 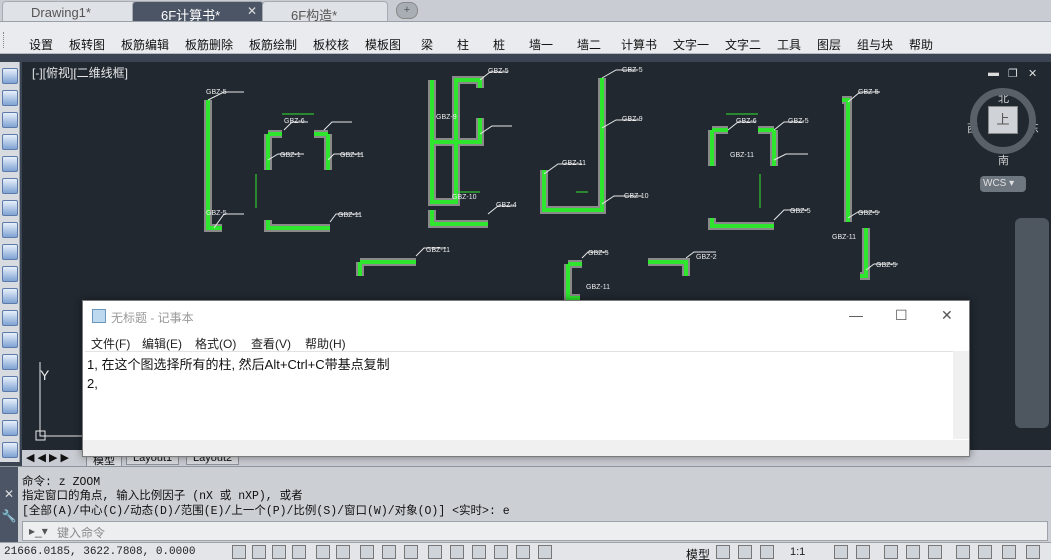 What do you see at coordinates (4, 40) in the screenshot?
I see `toolbar-grip-icon` at bounding box center [4, 40].